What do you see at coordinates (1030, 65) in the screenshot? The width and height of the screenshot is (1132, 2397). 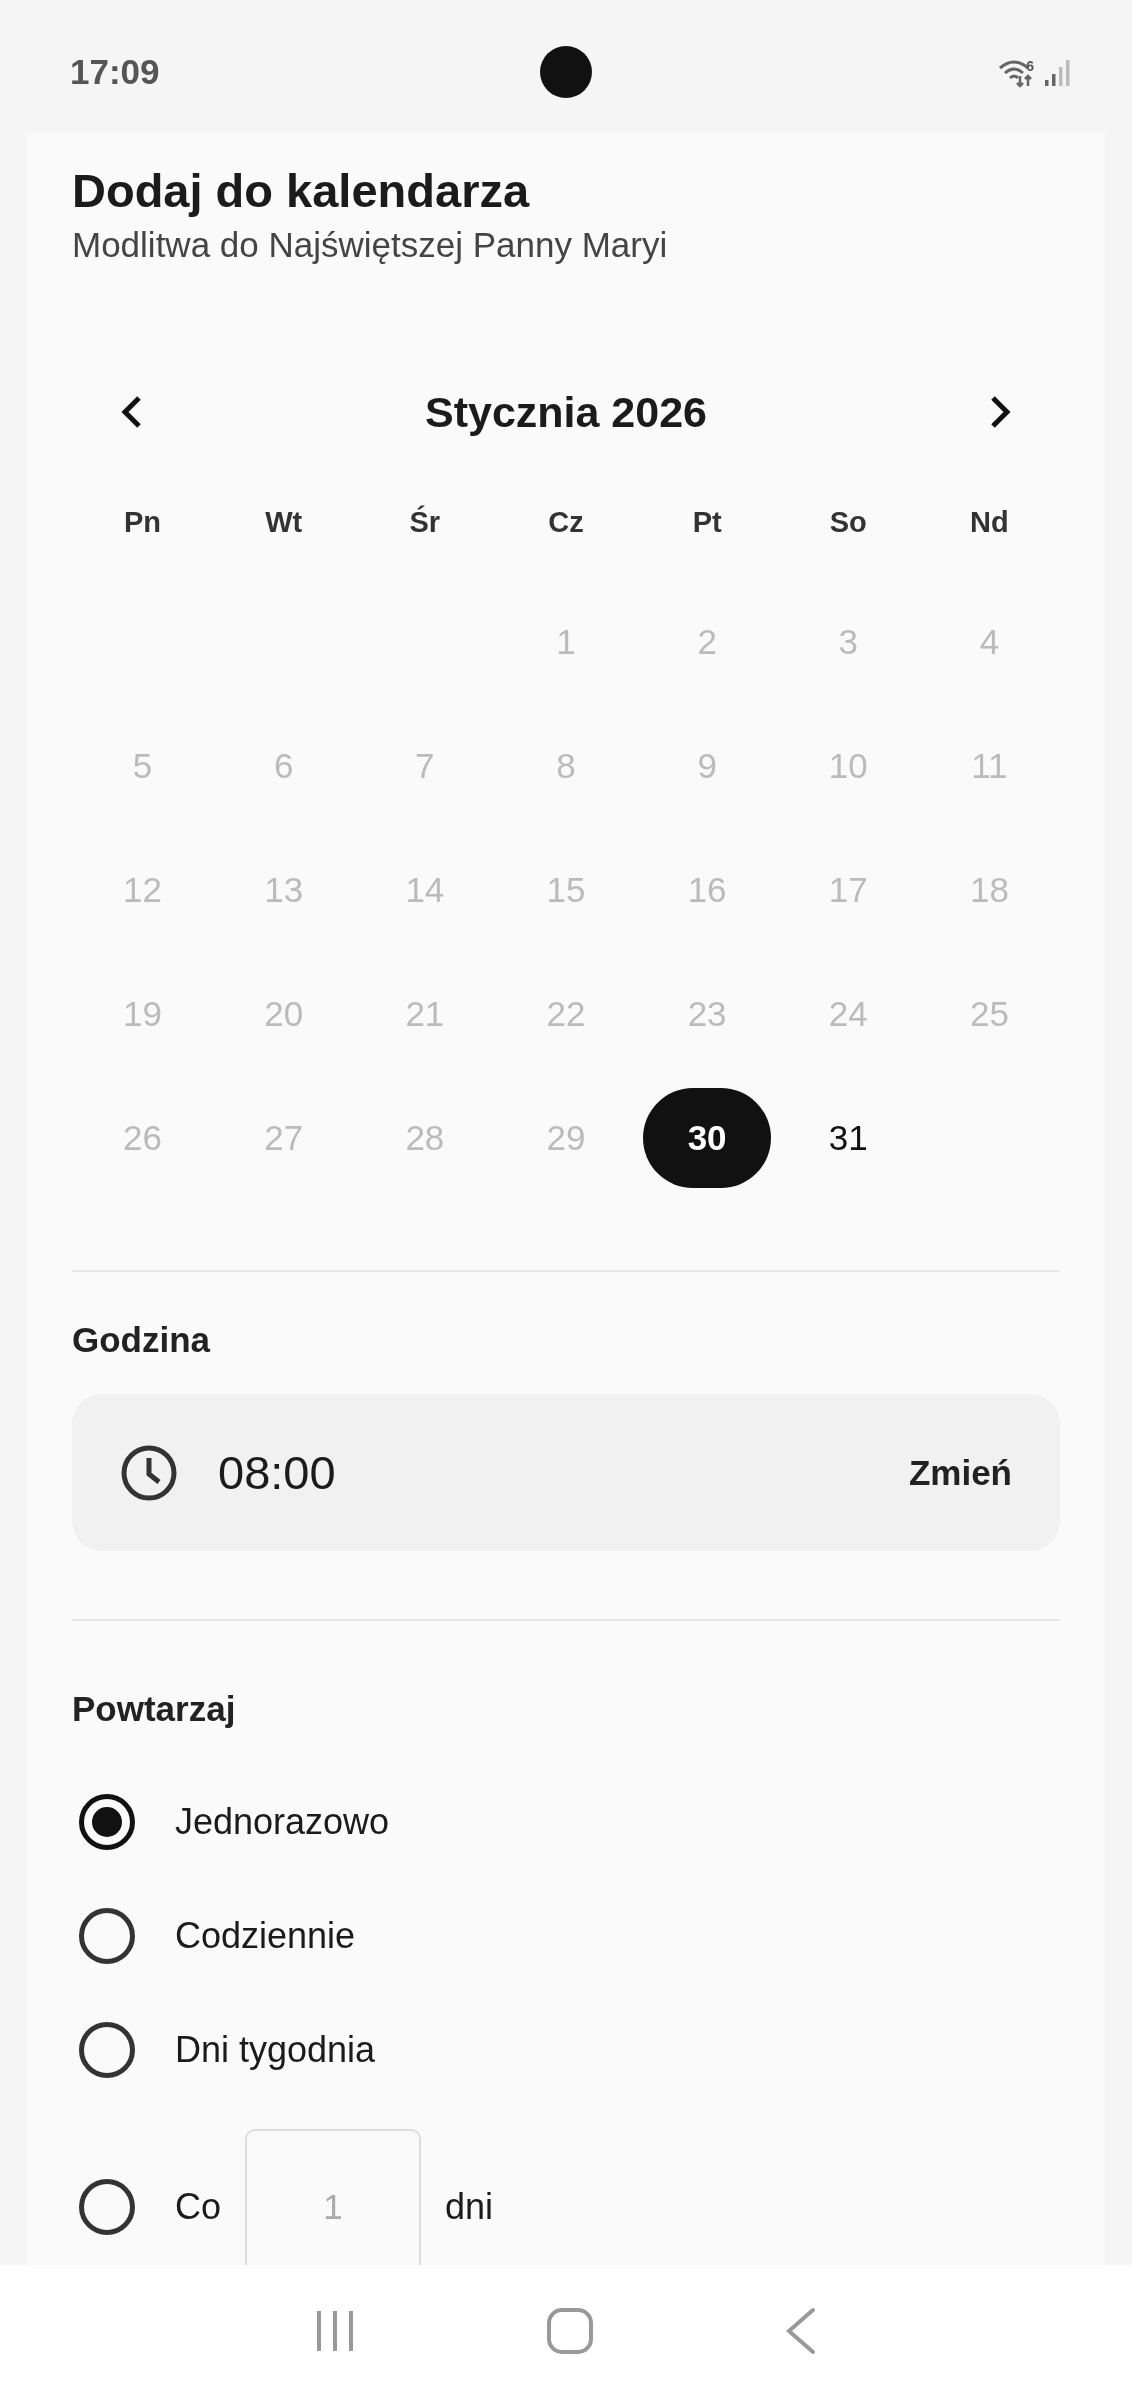 I see `network-type-label: 6` at bounding box center [1030, 65].